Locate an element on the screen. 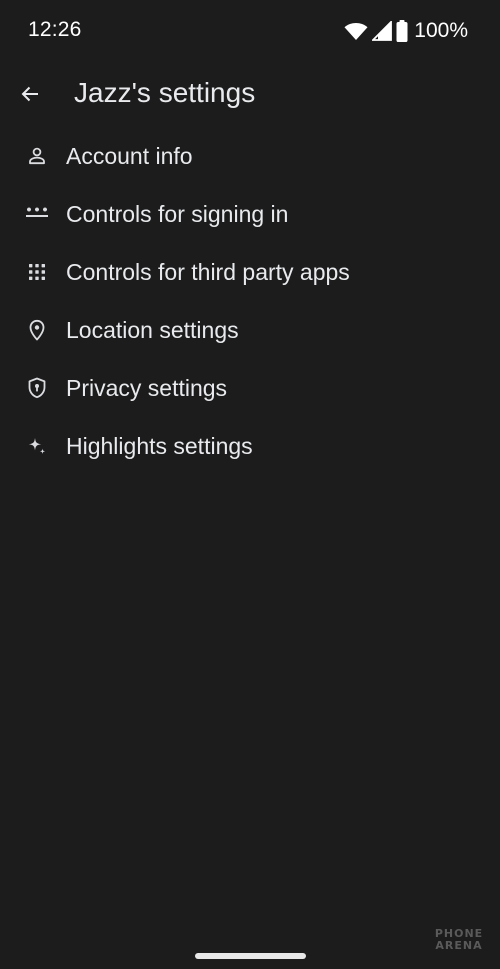  gesture-navigation-handle is located at coordinates (250, 956).